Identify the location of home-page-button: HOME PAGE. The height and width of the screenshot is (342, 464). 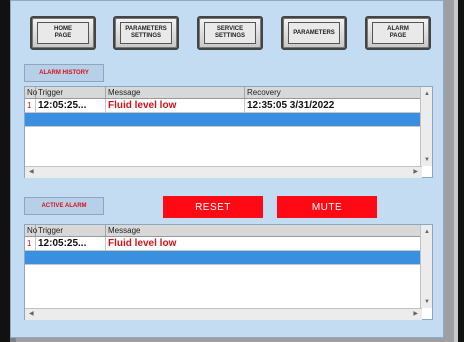
(63, 33).